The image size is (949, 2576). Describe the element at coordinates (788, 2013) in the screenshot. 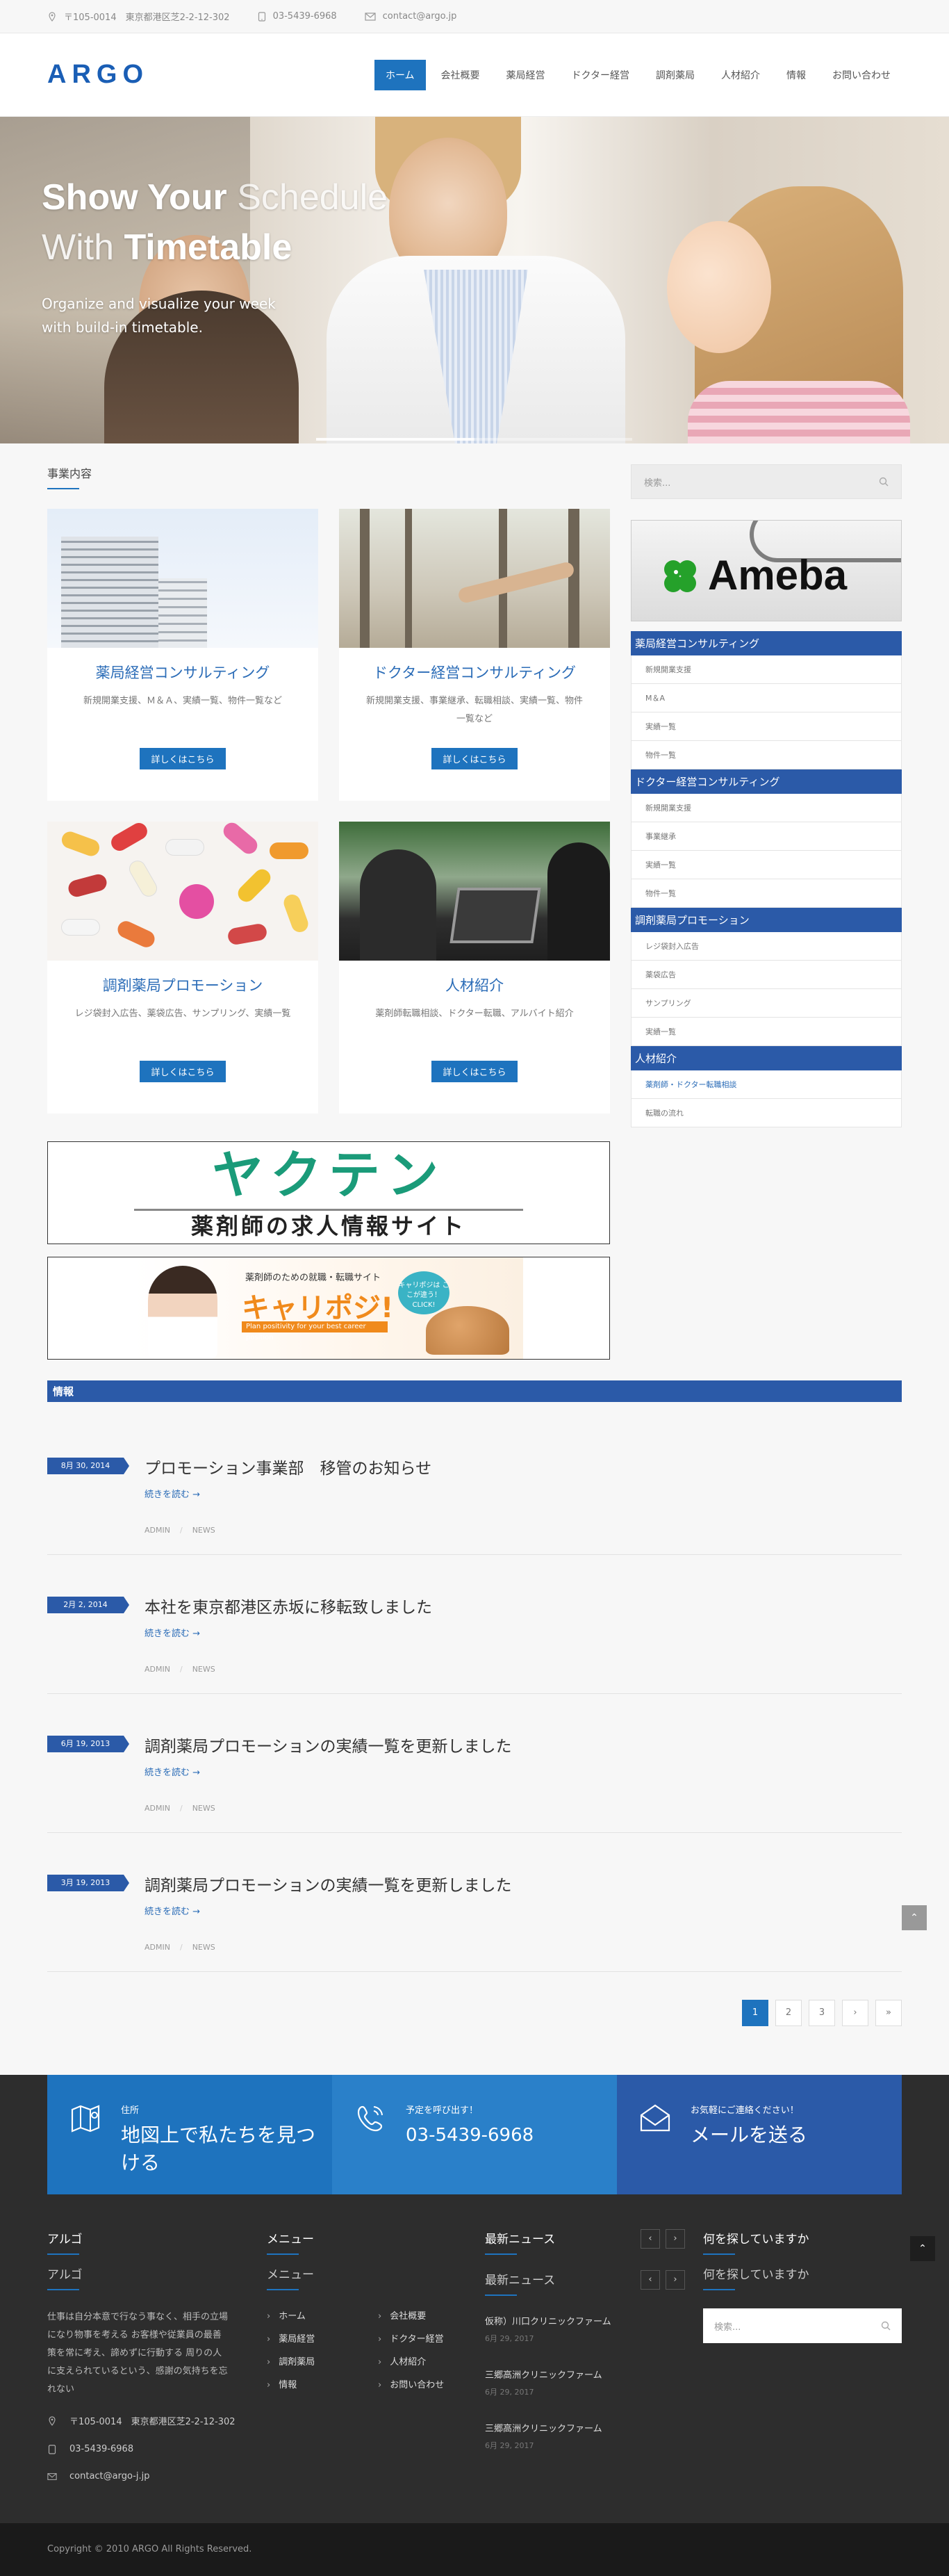

I see `page-2: 2` at that location.